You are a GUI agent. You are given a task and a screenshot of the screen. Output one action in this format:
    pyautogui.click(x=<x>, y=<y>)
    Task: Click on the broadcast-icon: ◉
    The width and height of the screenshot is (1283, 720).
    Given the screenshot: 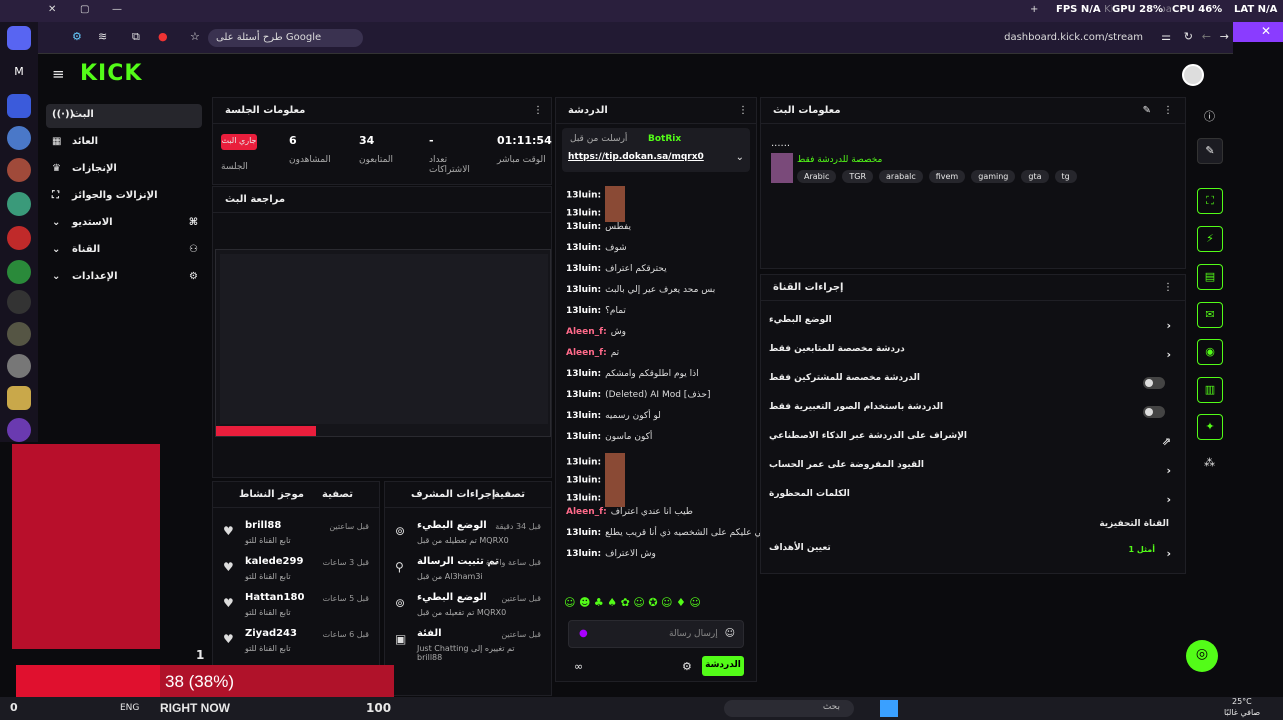 What is the action you would take?
    pyautogui.click(x=1210, y=352)
    